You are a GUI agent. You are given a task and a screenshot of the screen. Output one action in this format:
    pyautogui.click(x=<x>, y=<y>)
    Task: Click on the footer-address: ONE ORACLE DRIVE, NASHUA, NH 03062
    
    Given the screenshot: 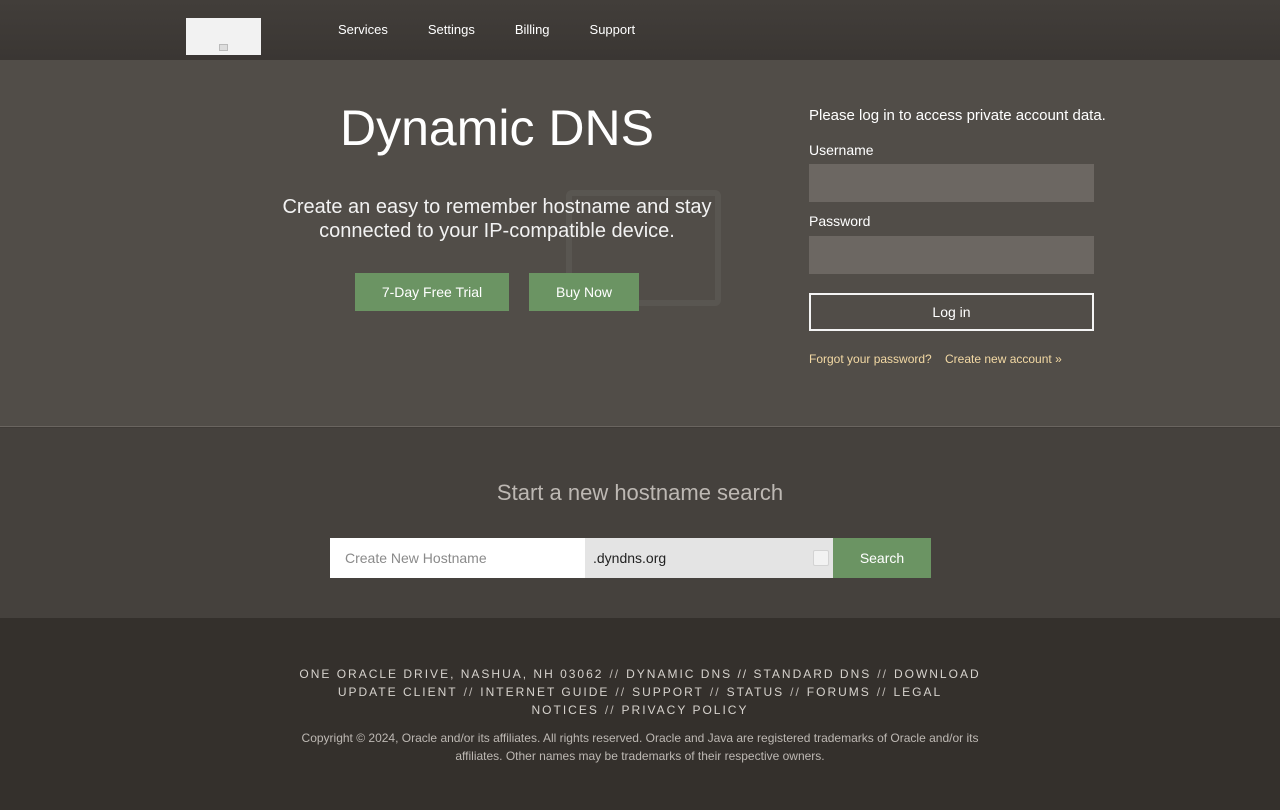 What is the action you would take?
    pyautogui.click(x=451, y=674)
    